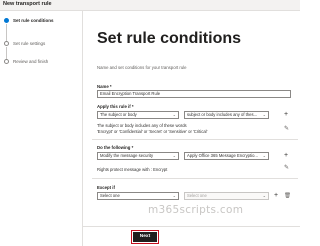  Describe the element at coordinates (196, 210) in the screenshot. I see `watermark: m365scripts.com` at that location.